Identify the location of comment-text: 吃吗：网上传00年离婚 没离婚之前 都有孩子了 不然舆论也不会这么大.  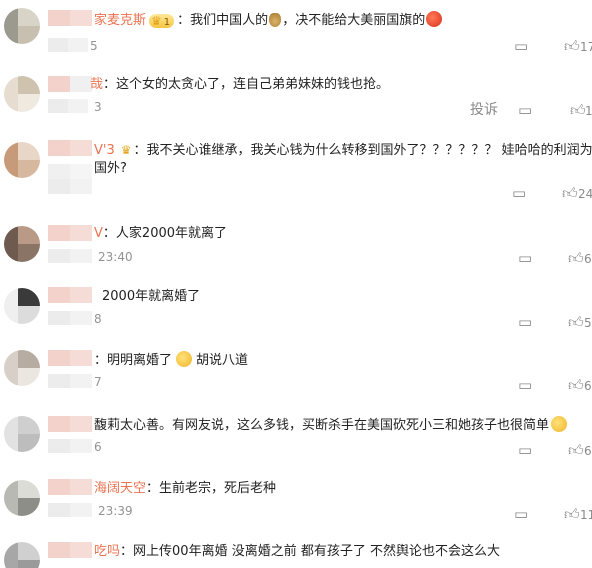
(297, 551).